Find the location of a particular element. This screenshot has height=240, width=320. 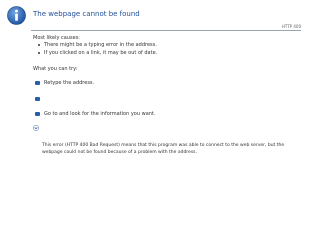

header-divider is located at coordinates (166, 30).